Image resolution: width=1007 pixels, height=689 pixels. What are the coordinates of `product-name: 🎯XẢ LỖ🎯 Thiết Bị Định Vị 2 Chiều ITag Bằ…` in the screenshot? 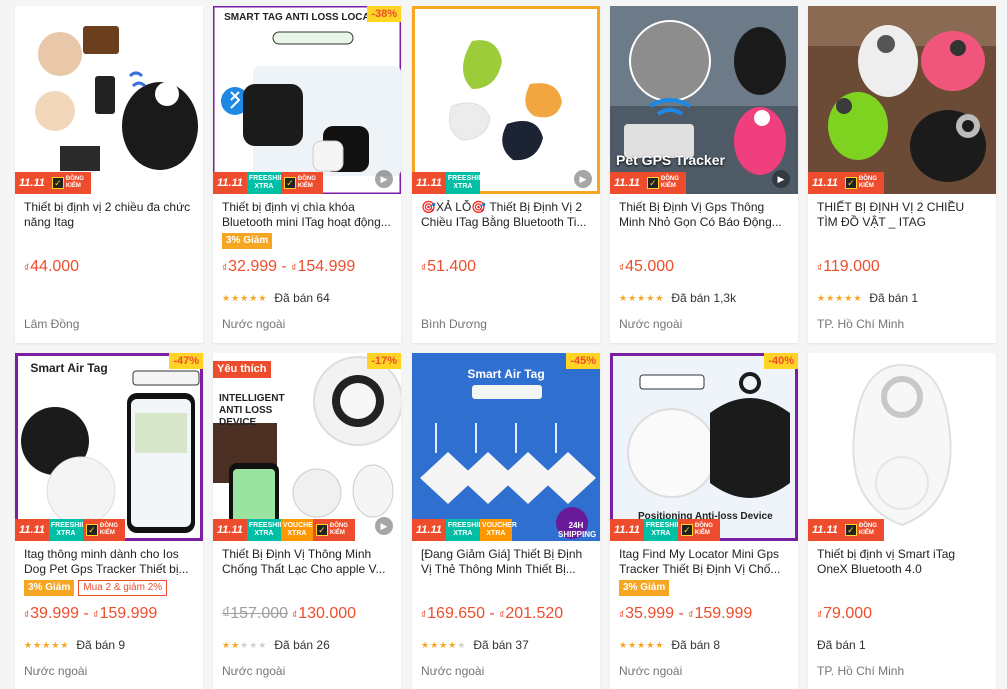 It's located at (506, 214).